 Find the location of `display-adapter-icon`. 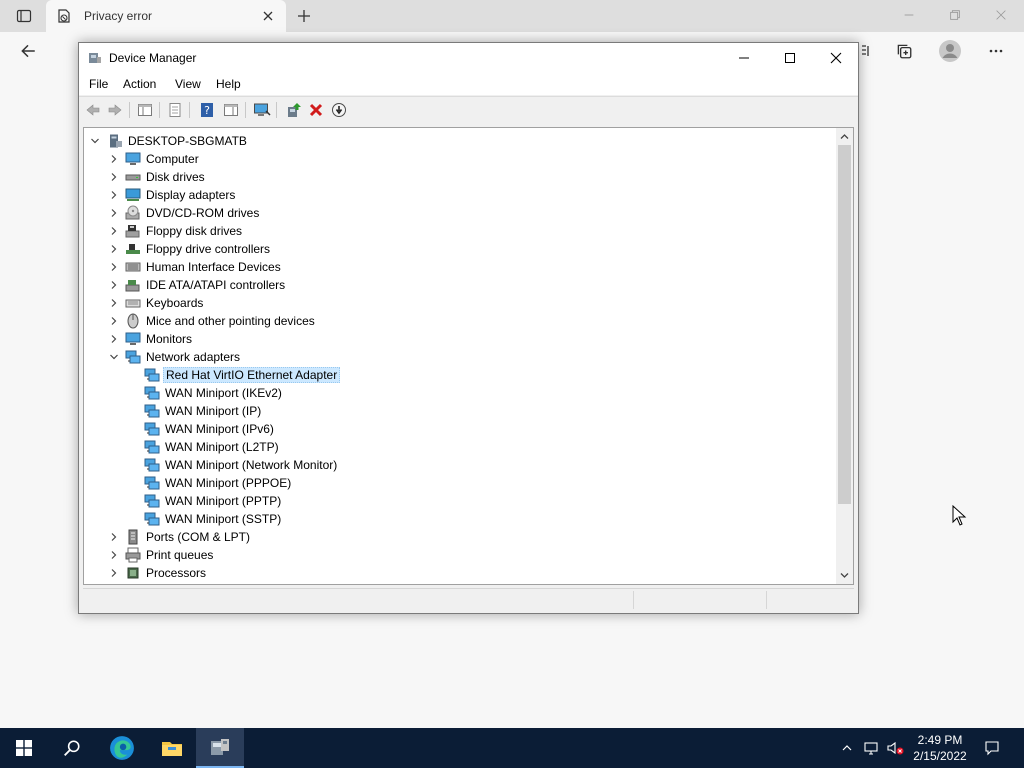

display-adapter-icon is located at coordinates (133, 195).